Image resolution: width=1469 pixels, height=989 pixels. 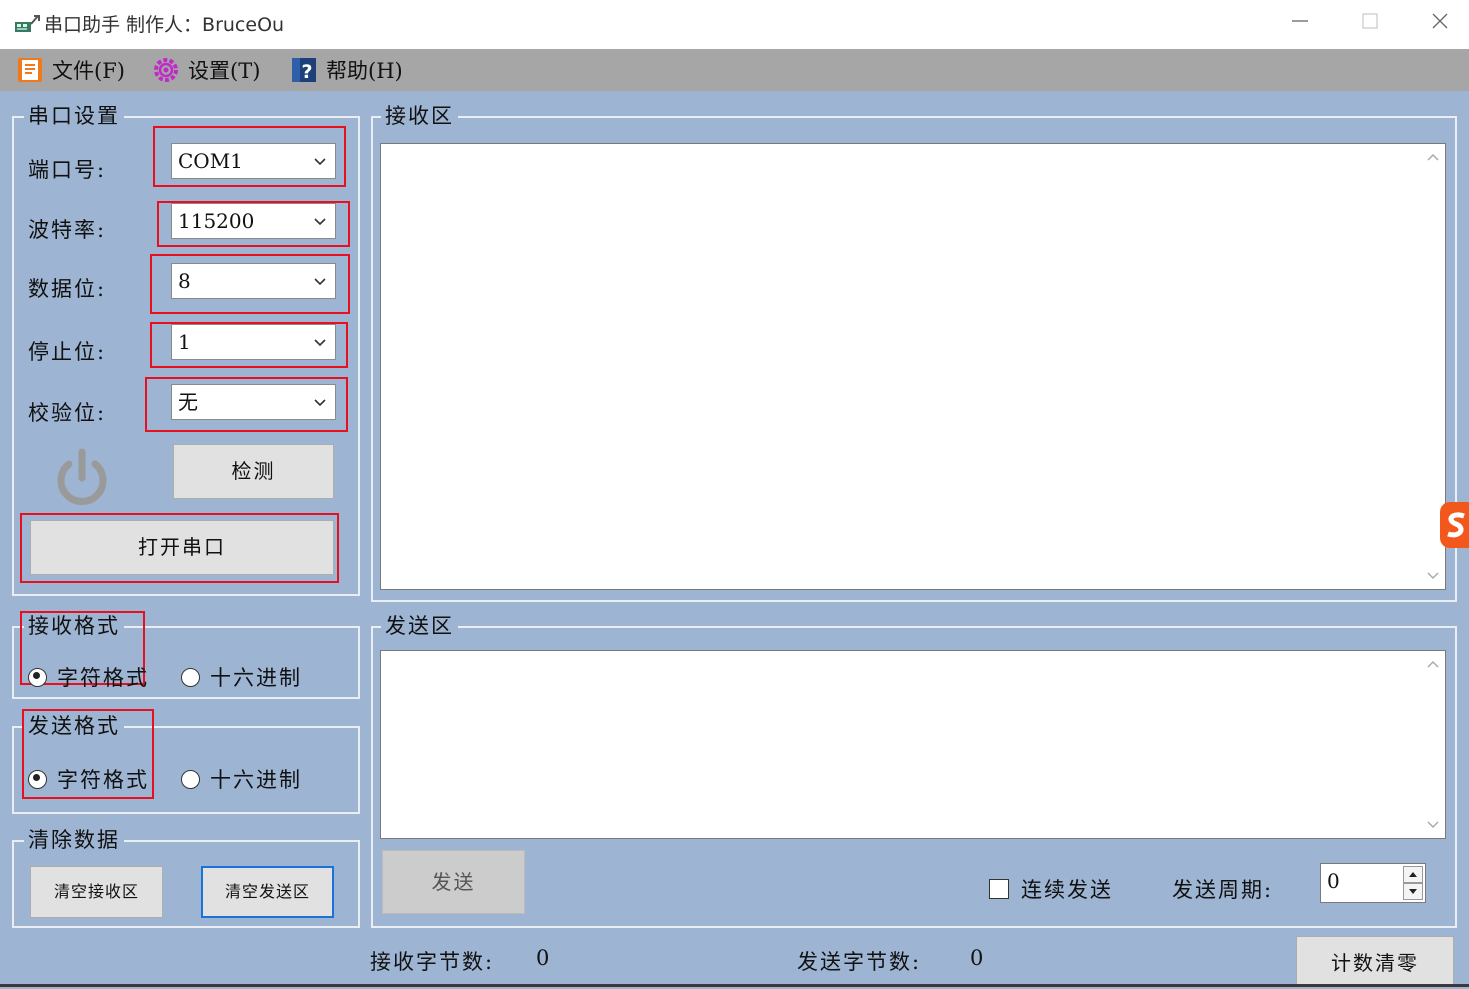 I want to click on send-period-value: 0, so click(x=1333, y=881).